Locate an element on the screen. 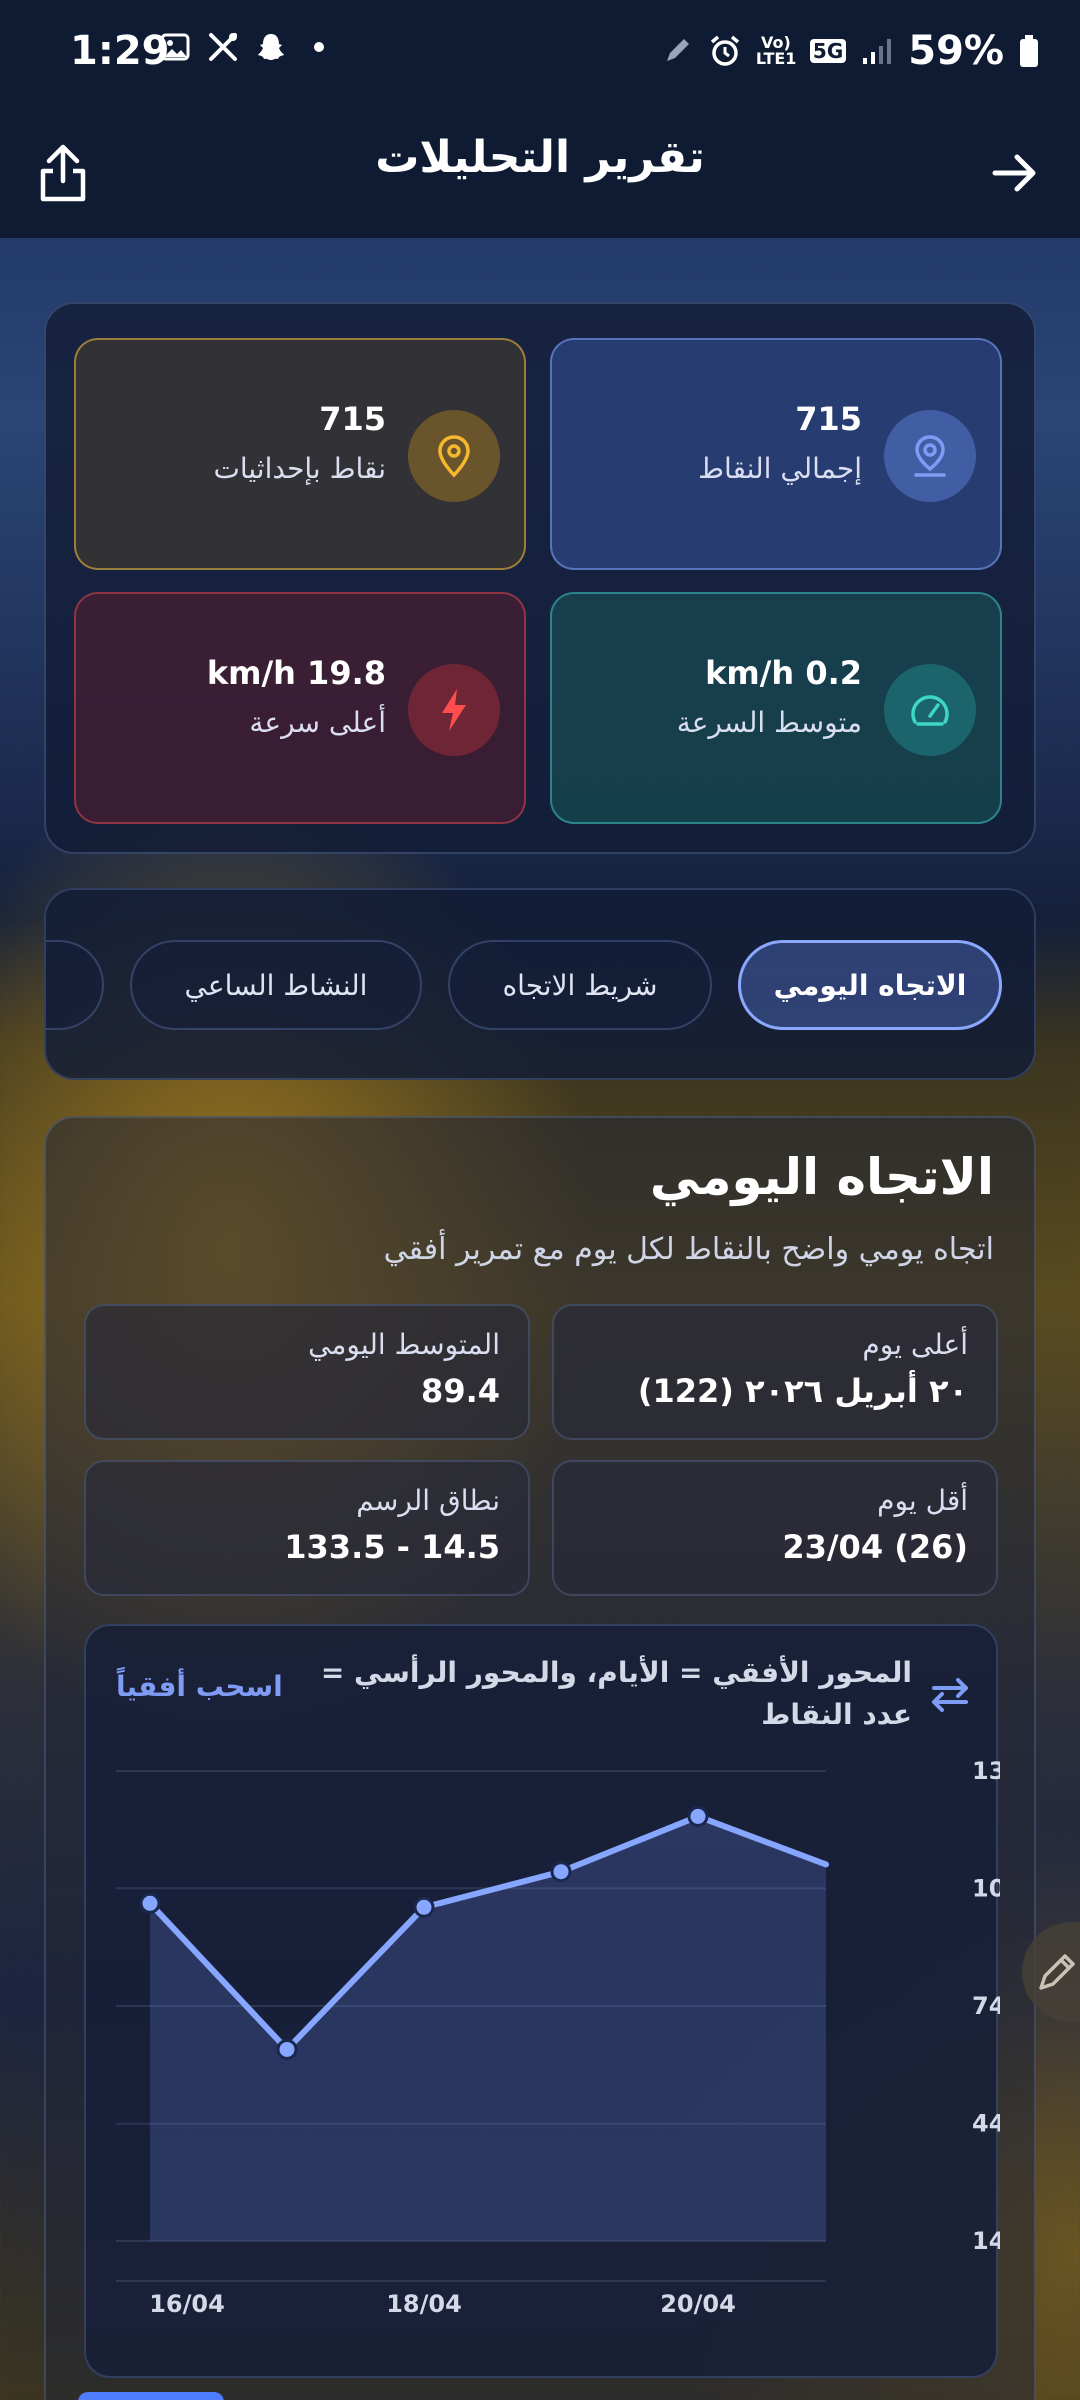 The height and width of the screenshot is (2400, 1080). stat-total-points: 715 إجمالي النقاط is located at coordinates (776, 454).